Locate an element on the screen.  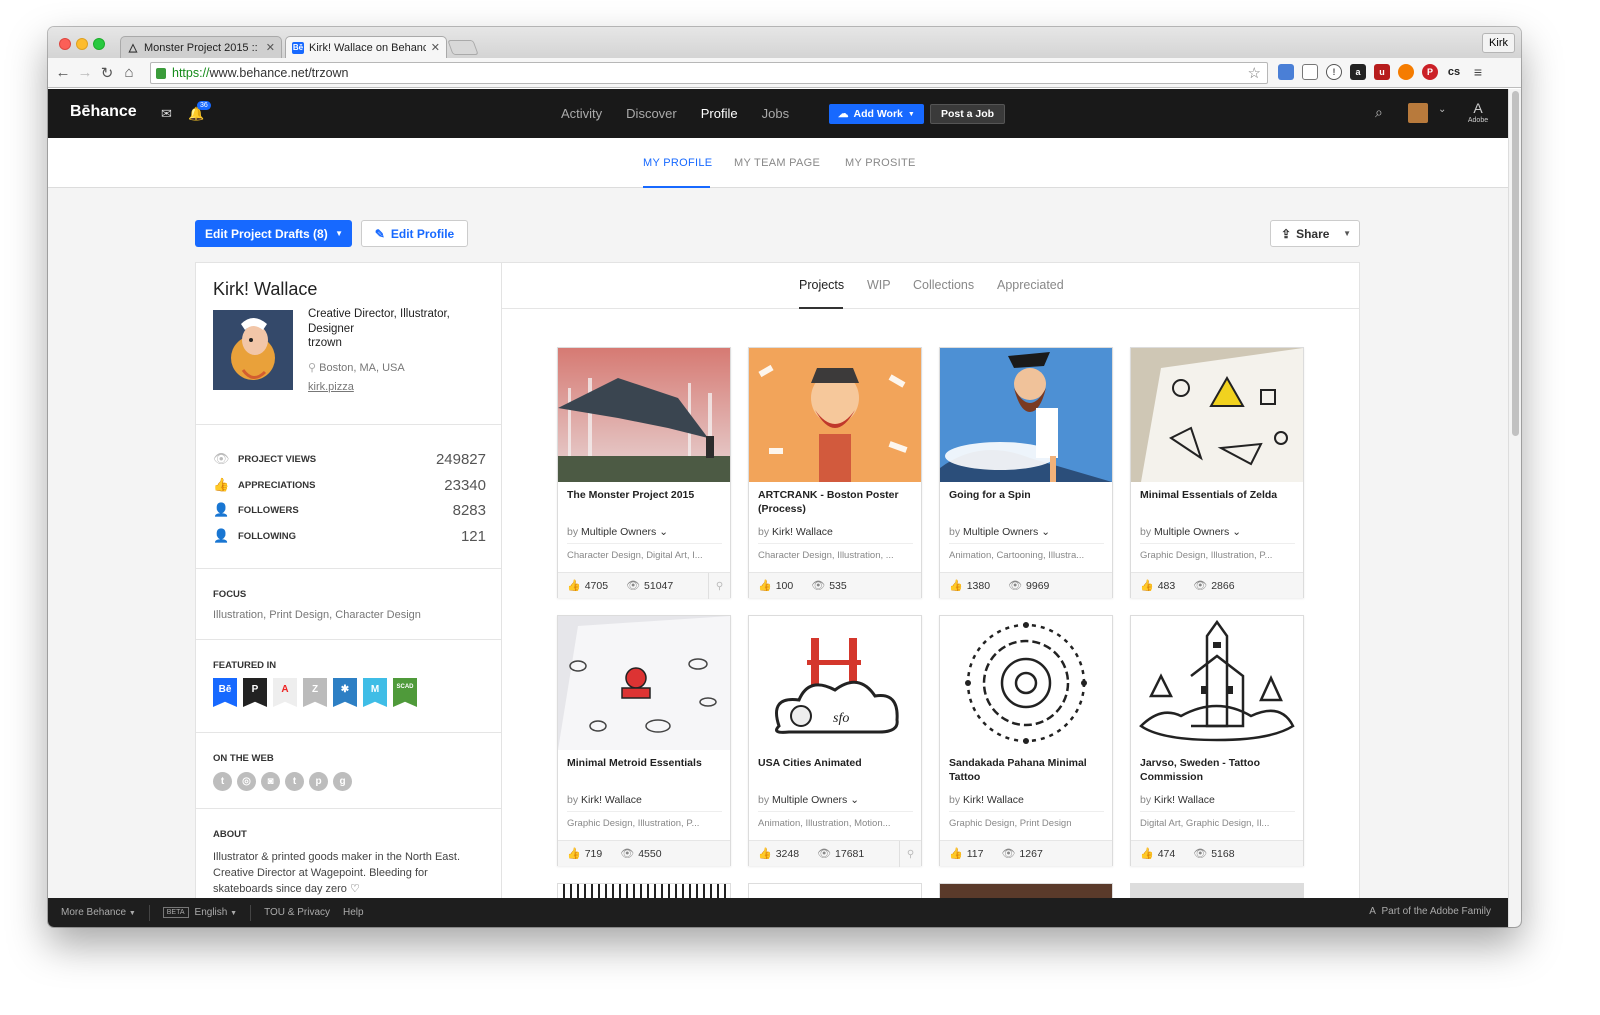
m-ribbon-icon: M is located at coordinates (375, 692).